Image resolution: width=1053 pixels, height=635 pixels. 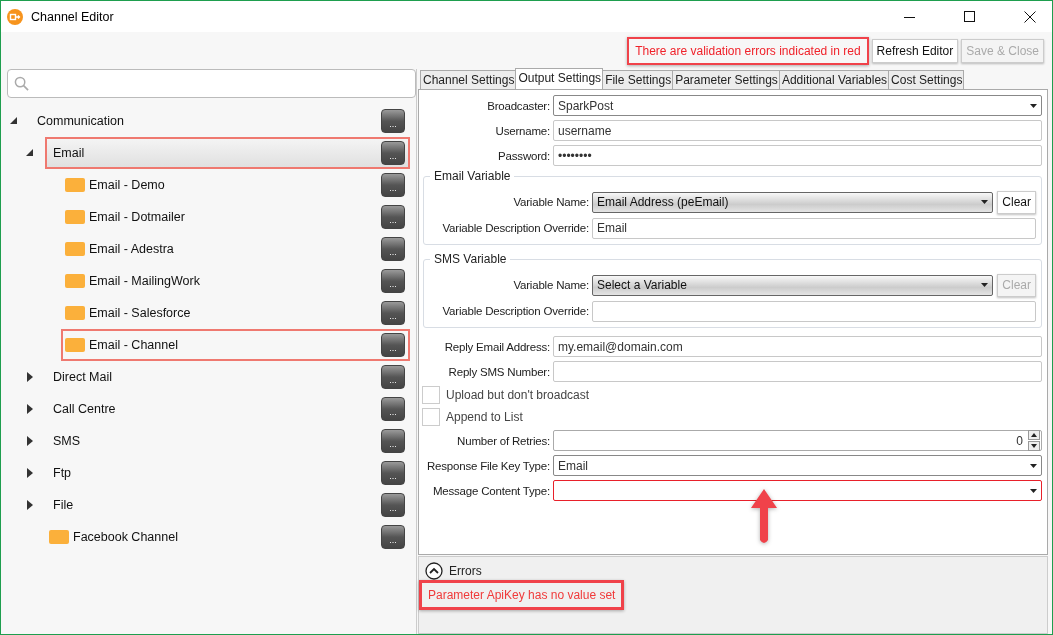 I want to click on tab: Output Settings, so click(x=559, y=78).